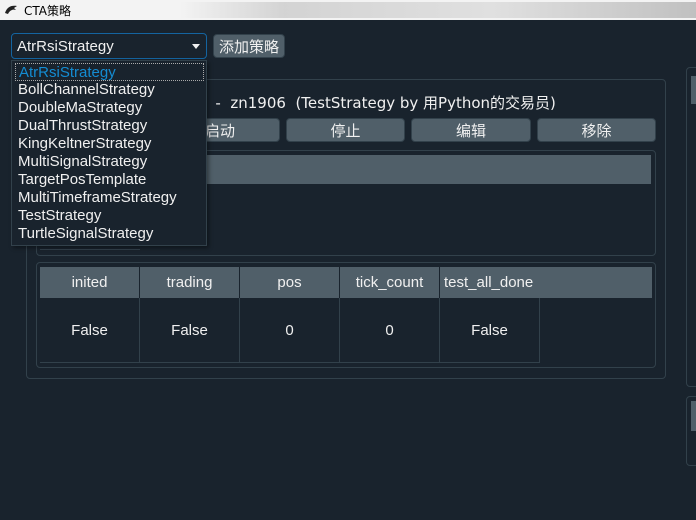 This screenshot has width=696, height=520. I want to click on table-row: False False 0 0 False, so click(346, 330).